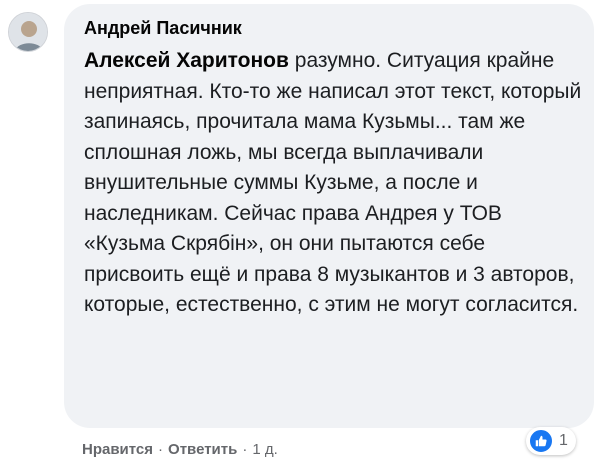  I want to click on like-button: Нравится, so click(117, 450).